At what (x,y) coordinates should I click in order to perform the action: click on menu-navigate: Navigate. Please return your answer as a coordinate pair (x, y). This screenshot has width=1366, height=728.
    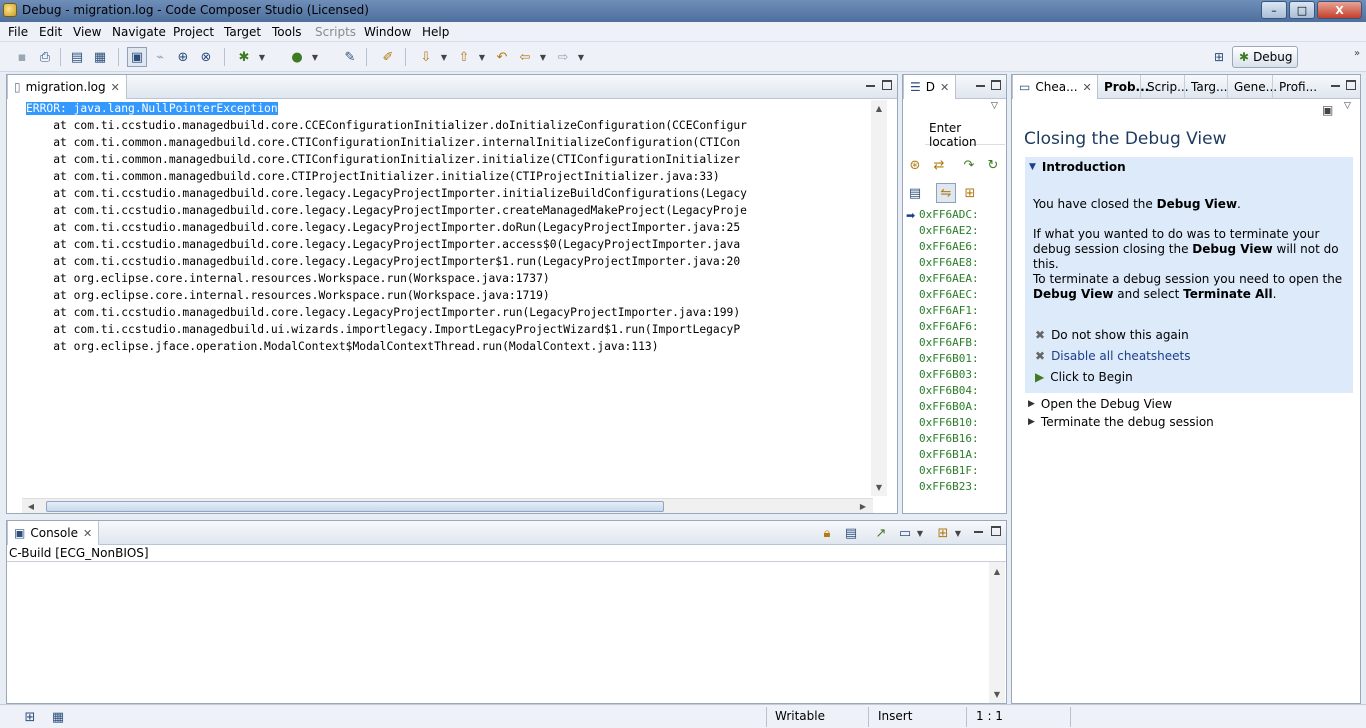
    Looking at the image, I should click on (139, 32).